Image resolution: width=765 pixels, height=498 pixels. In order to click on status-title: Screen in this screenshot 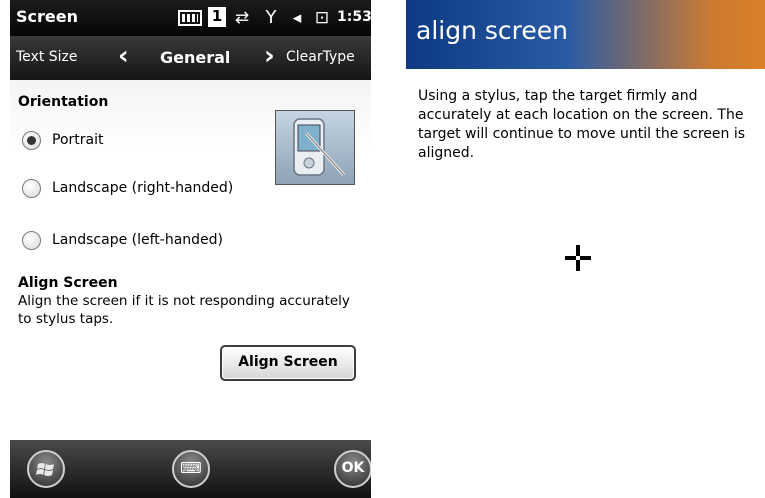, I will do `click(47, 16)`.